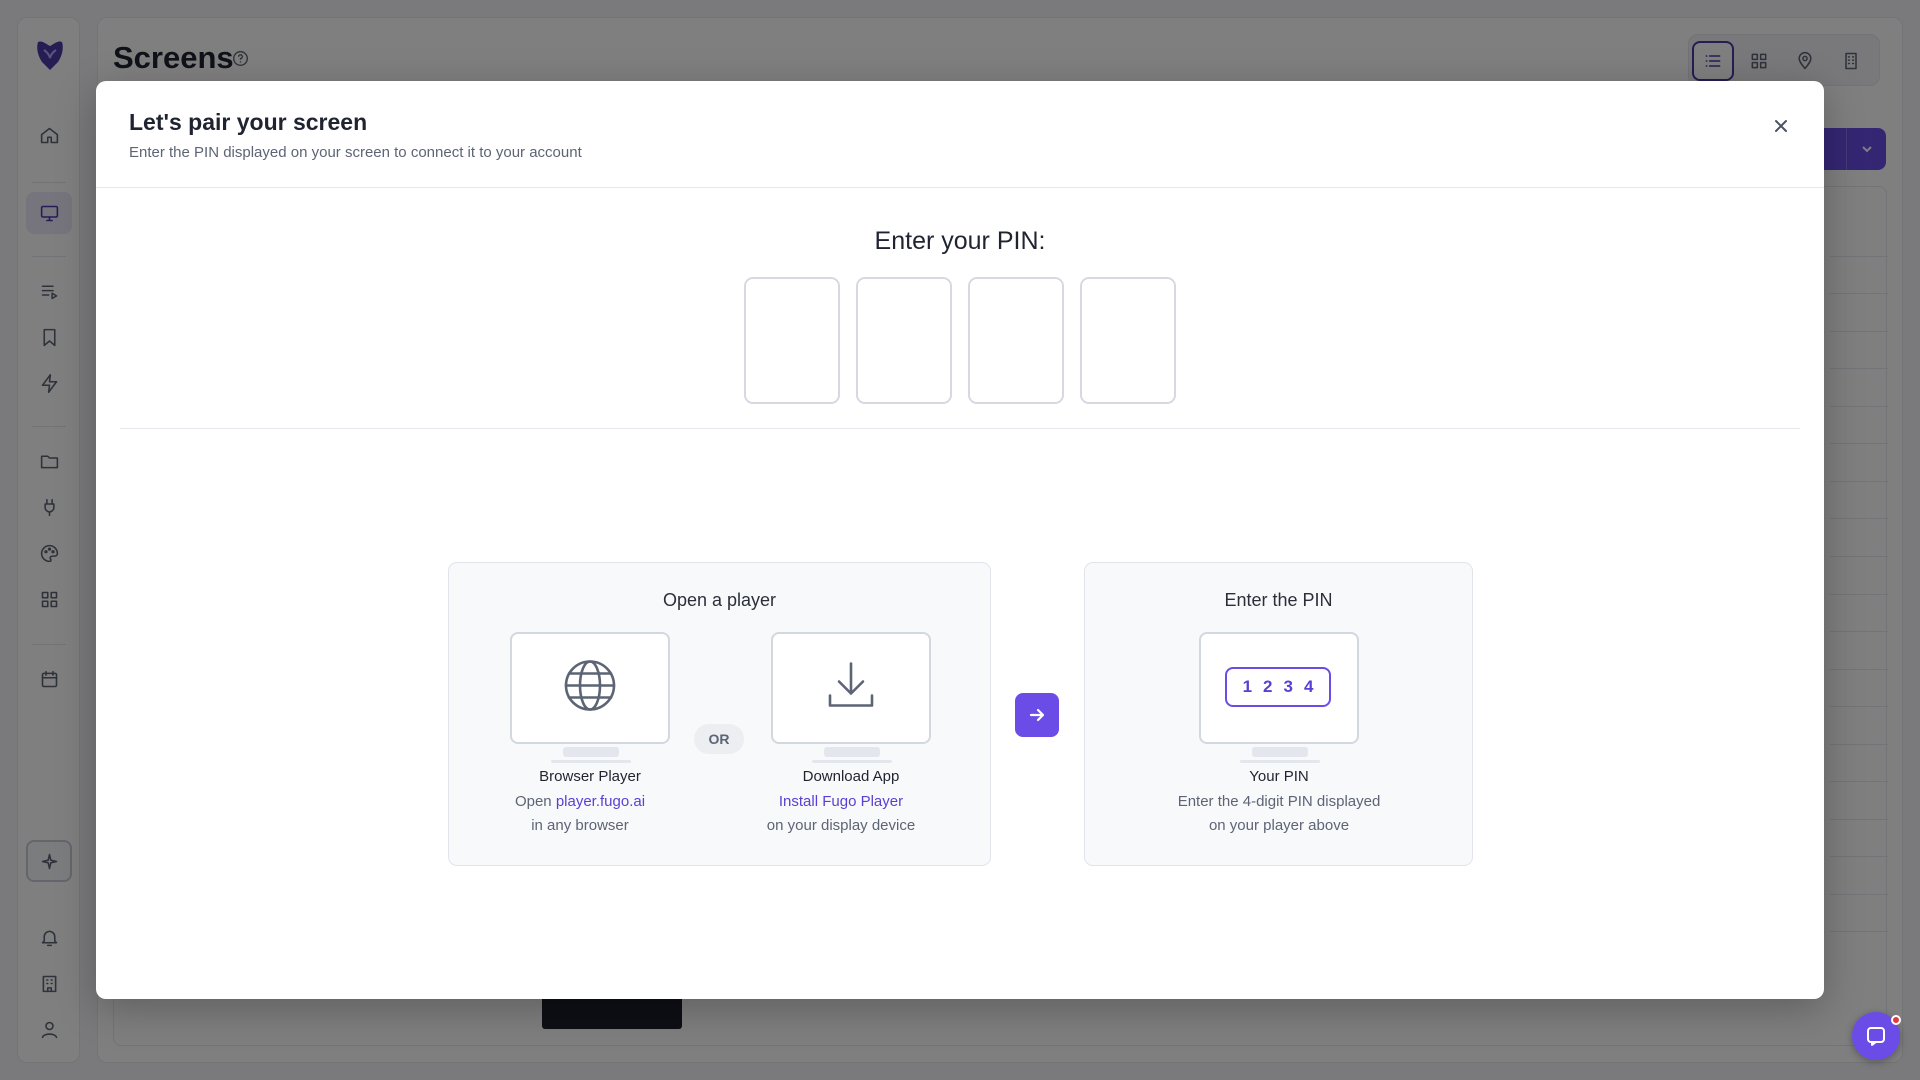 Image resolution: width=1920 pixels, height=1080 pixels. Describe the element at coordinates (1128, 340) in the screenshot. I see `pin-digit-4-input` at that location.